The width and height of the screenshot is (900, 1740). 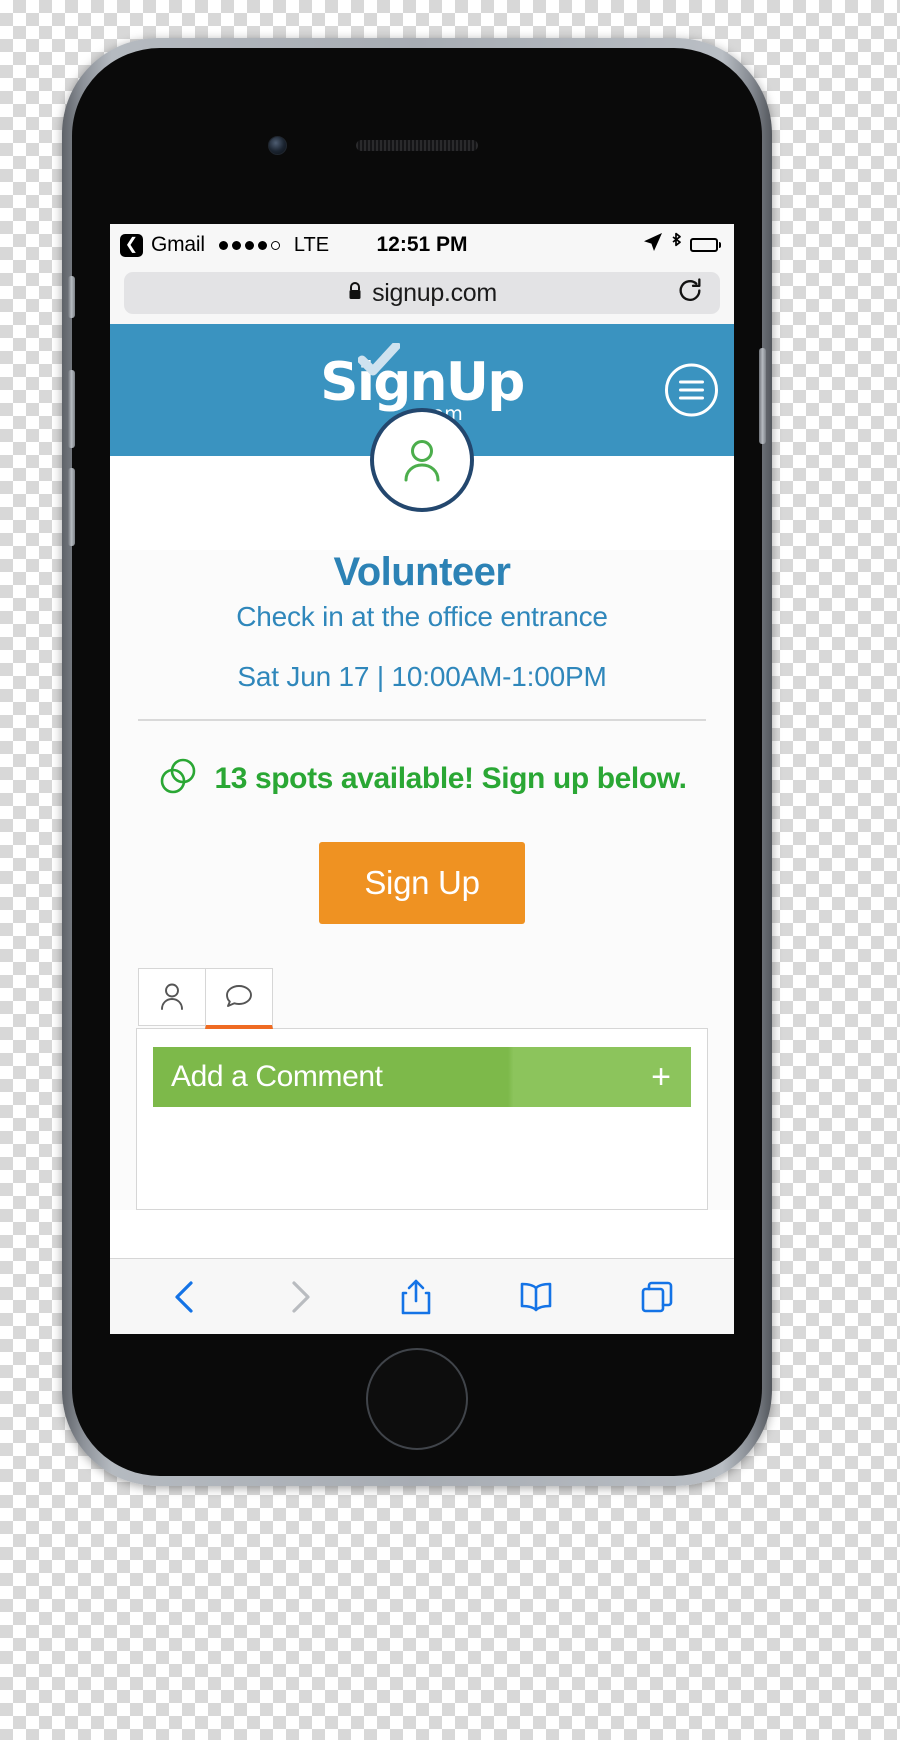 I want to click on detail-tabs, so click(x=423, y=998).